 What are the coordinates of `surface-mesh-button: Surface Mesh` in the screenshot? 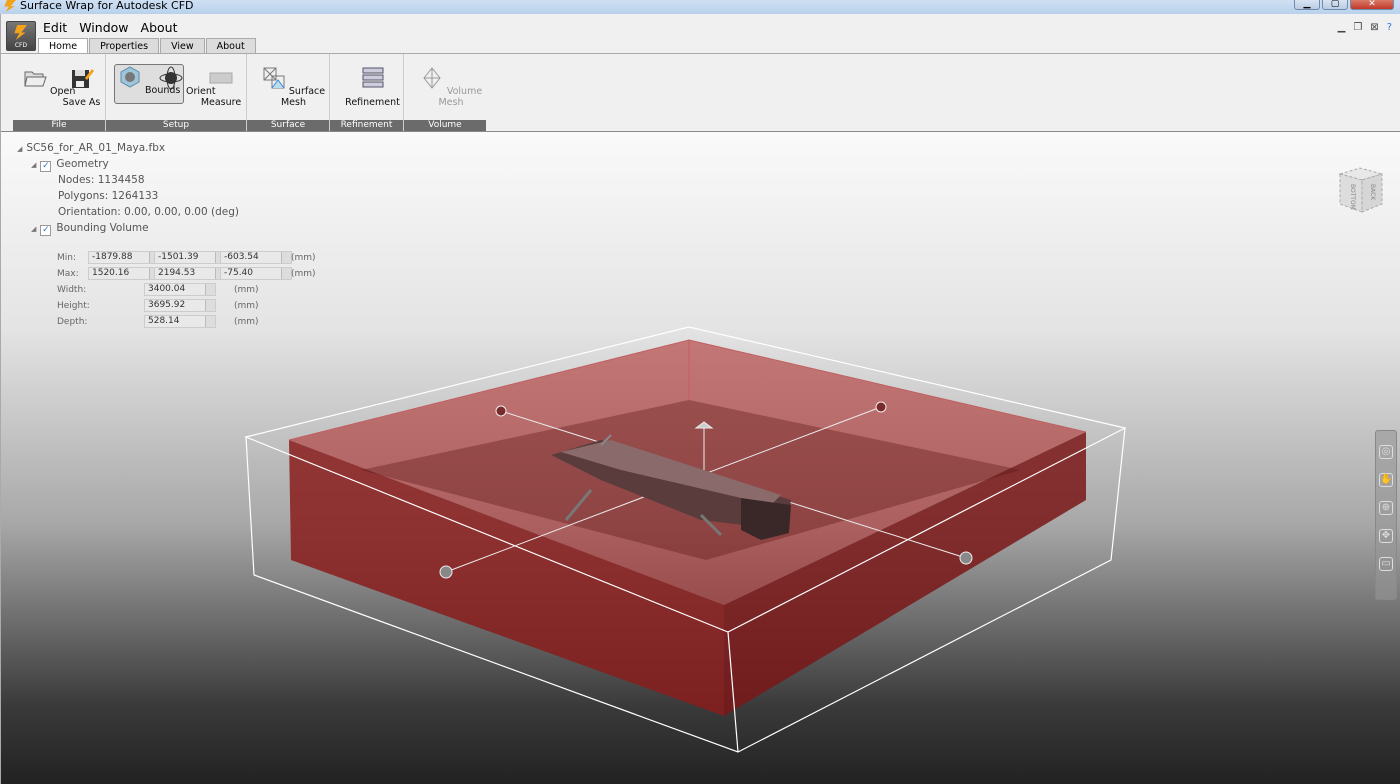 It's located at (293, 87).